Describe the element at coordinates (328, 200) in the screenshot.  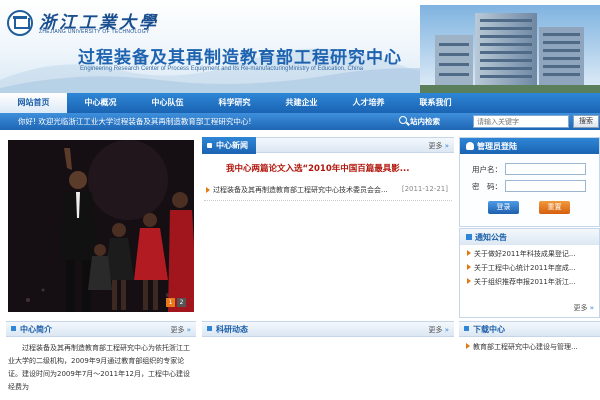
I see `news-divider` at that location.